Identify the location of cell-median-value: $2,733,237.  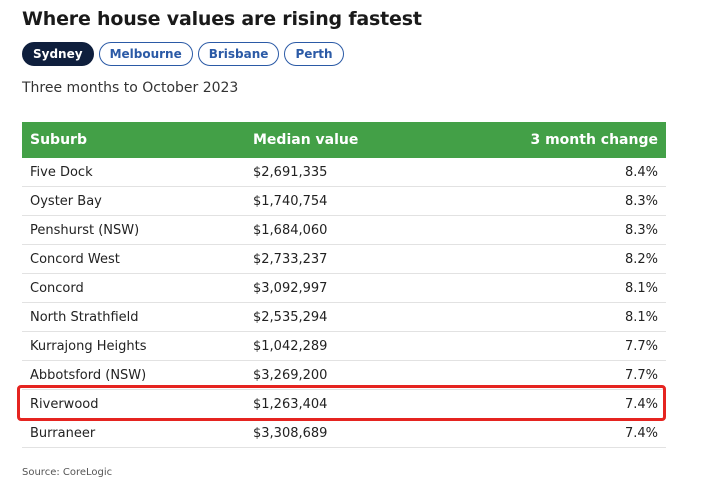
(290, 259).